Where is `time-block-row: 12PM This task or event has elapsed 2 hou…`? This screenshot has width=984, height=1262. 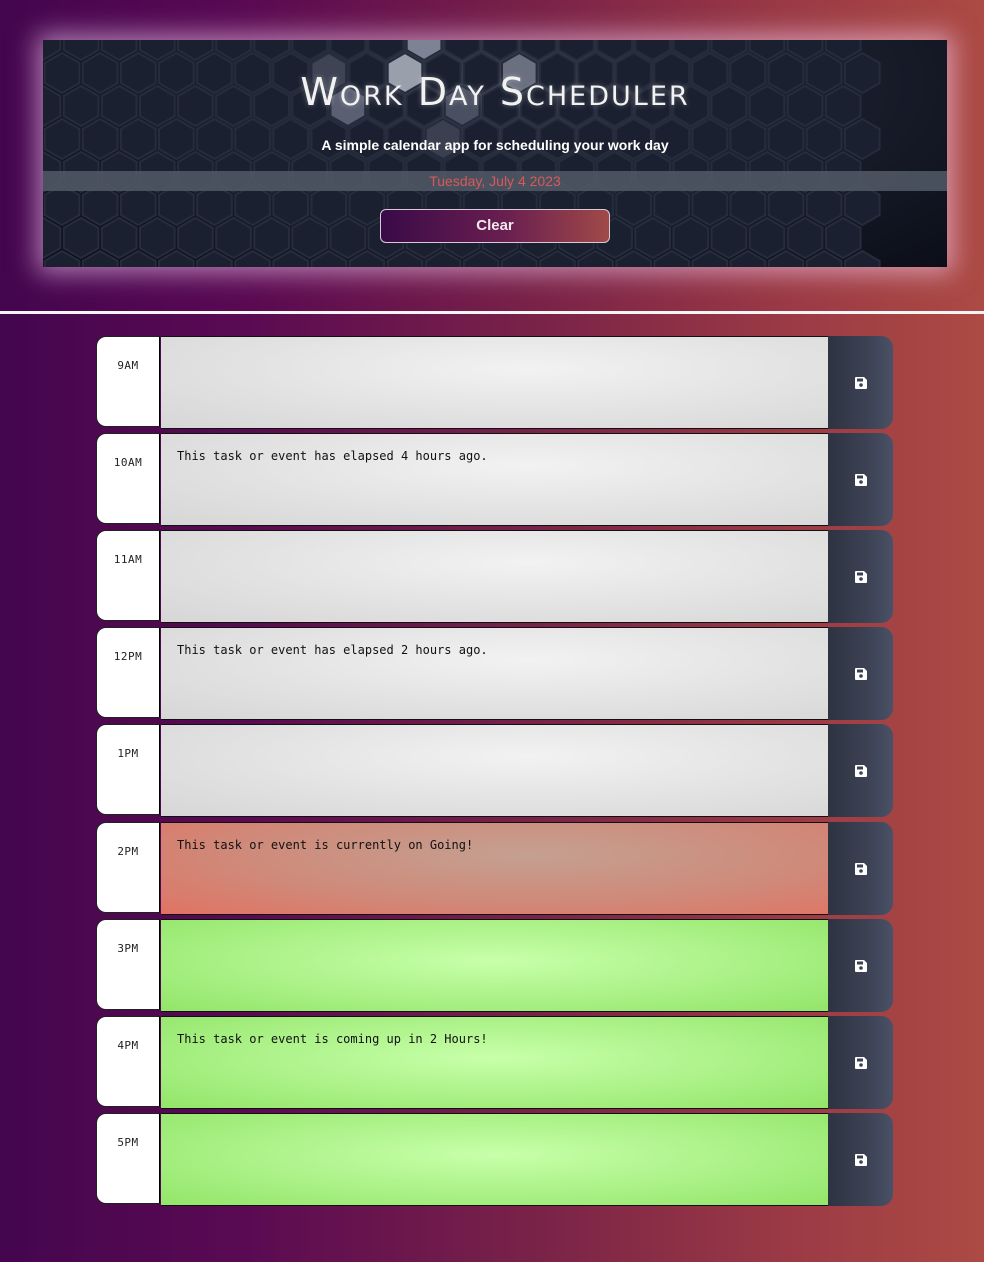
time-block-row: 12PM This task or event has elapsed 2 hou… is located at coordinates (494, 673).